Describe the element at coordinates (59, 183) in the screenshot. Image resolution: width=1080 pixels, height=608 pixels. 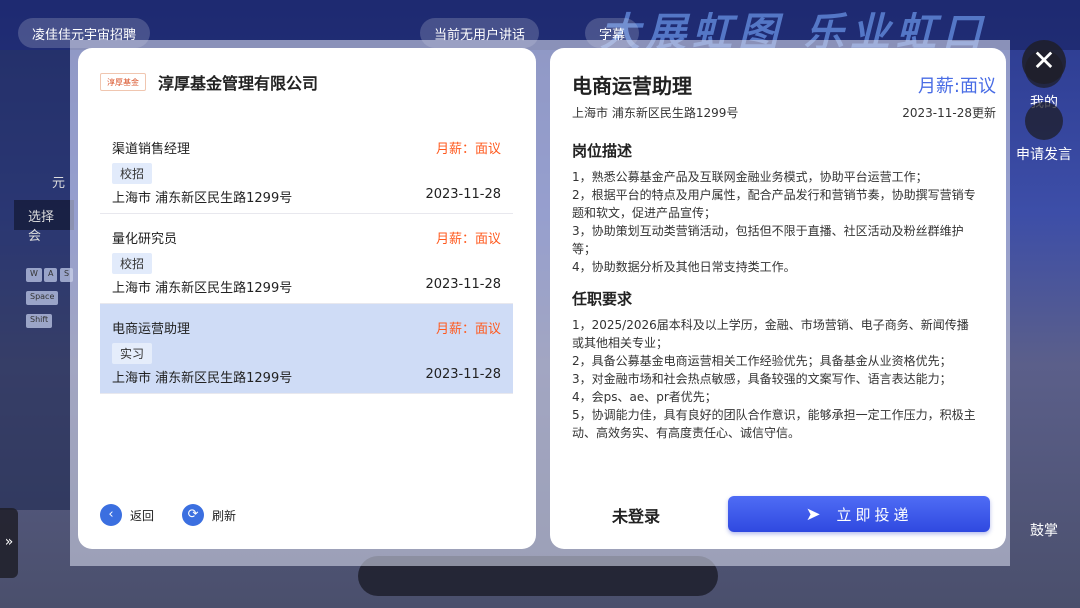
I see `left-scene-label: 元` at that location.